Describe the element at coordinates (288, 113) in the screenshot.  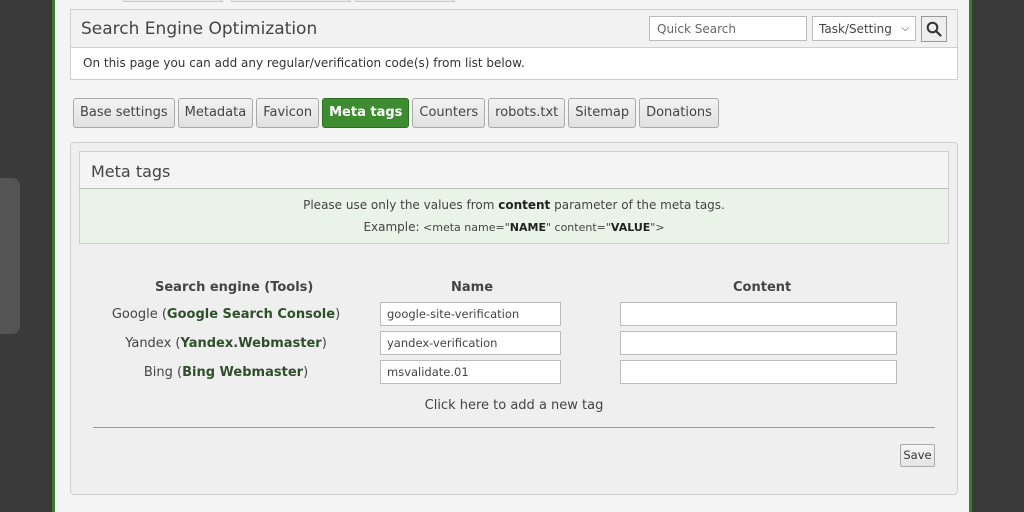
I see `tab-favicon: Favicon` at that location.